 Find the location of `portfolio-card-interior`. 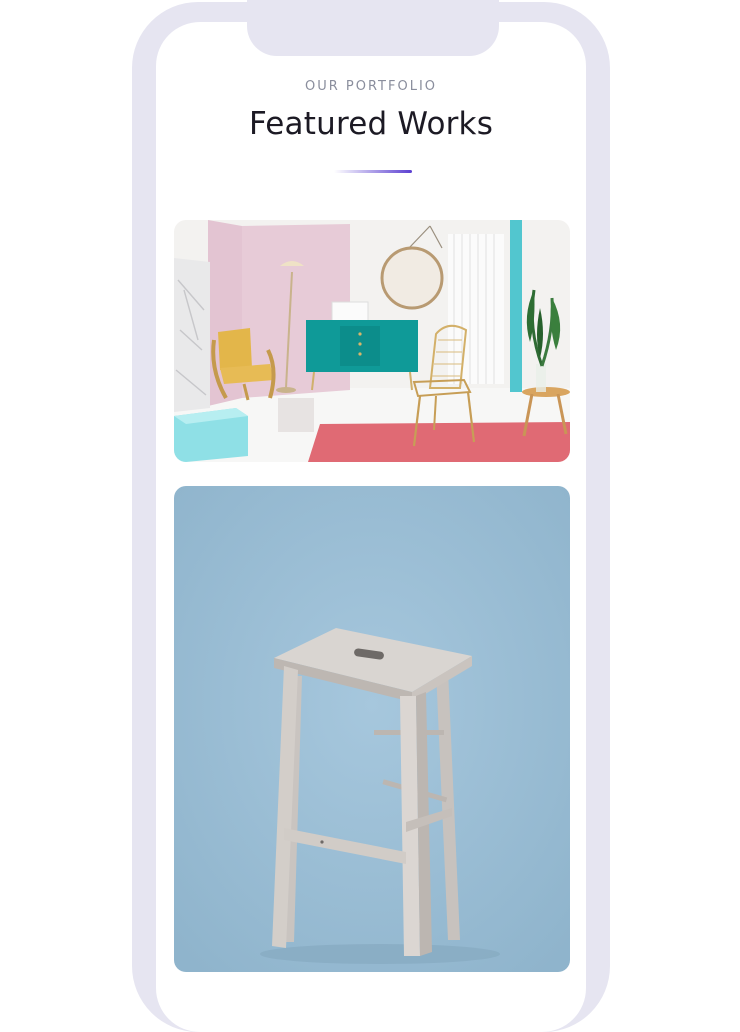

portfolio-card-interior is located at coordinates (372, 341).